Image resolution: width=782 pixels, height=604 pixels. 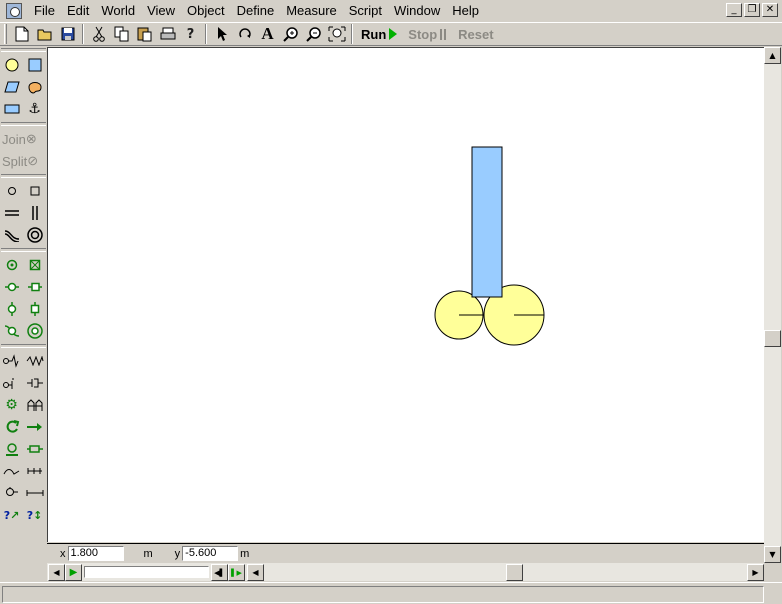 I want to click on status-field, so click(x=383, y=594).